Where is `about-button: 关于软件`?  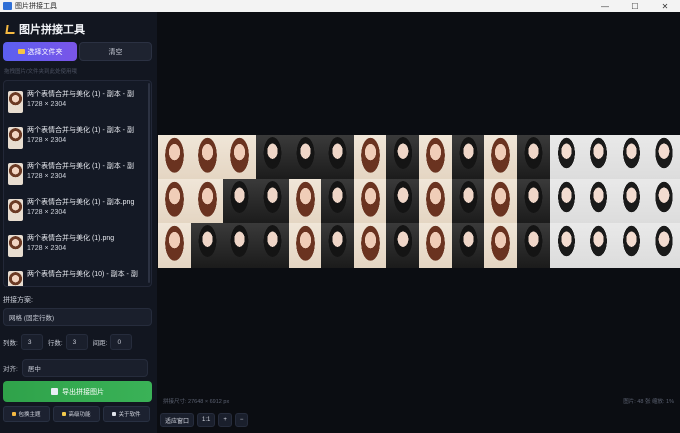
about-button: 关于软件 is located at coordinates (126, 414).